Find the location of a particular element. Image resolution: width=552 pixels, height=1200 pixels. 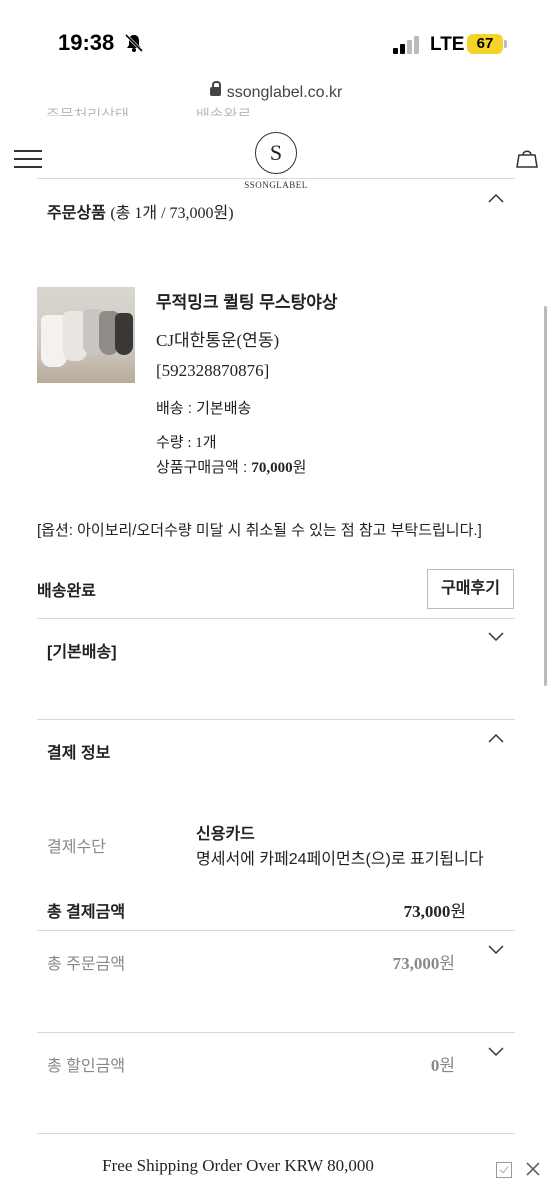

total-paid-amount: 73,000원 is located at coordinates (435, 909).